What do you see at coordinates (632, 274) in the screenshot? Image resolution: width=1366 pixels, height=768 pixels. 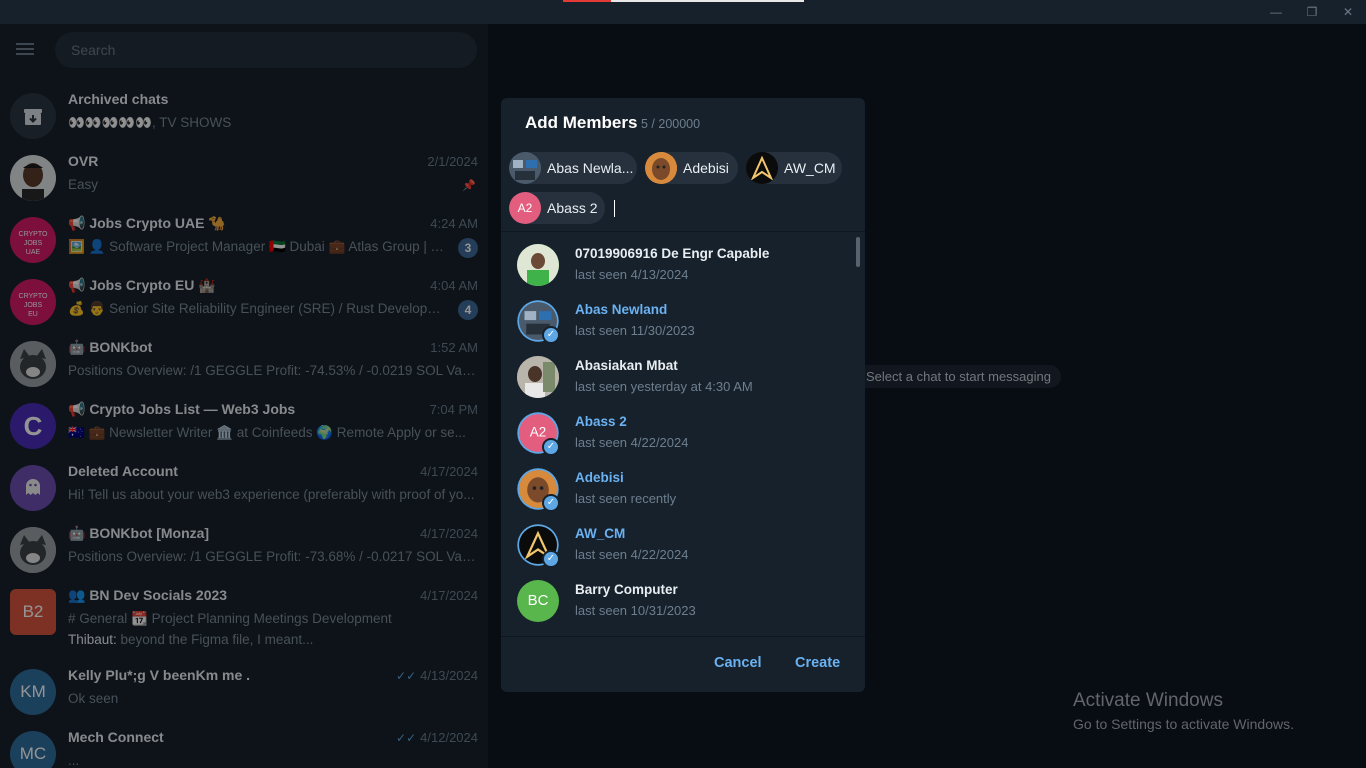 I see `member-status: last seen 4/13/2024` at bounding box center [632, 274].